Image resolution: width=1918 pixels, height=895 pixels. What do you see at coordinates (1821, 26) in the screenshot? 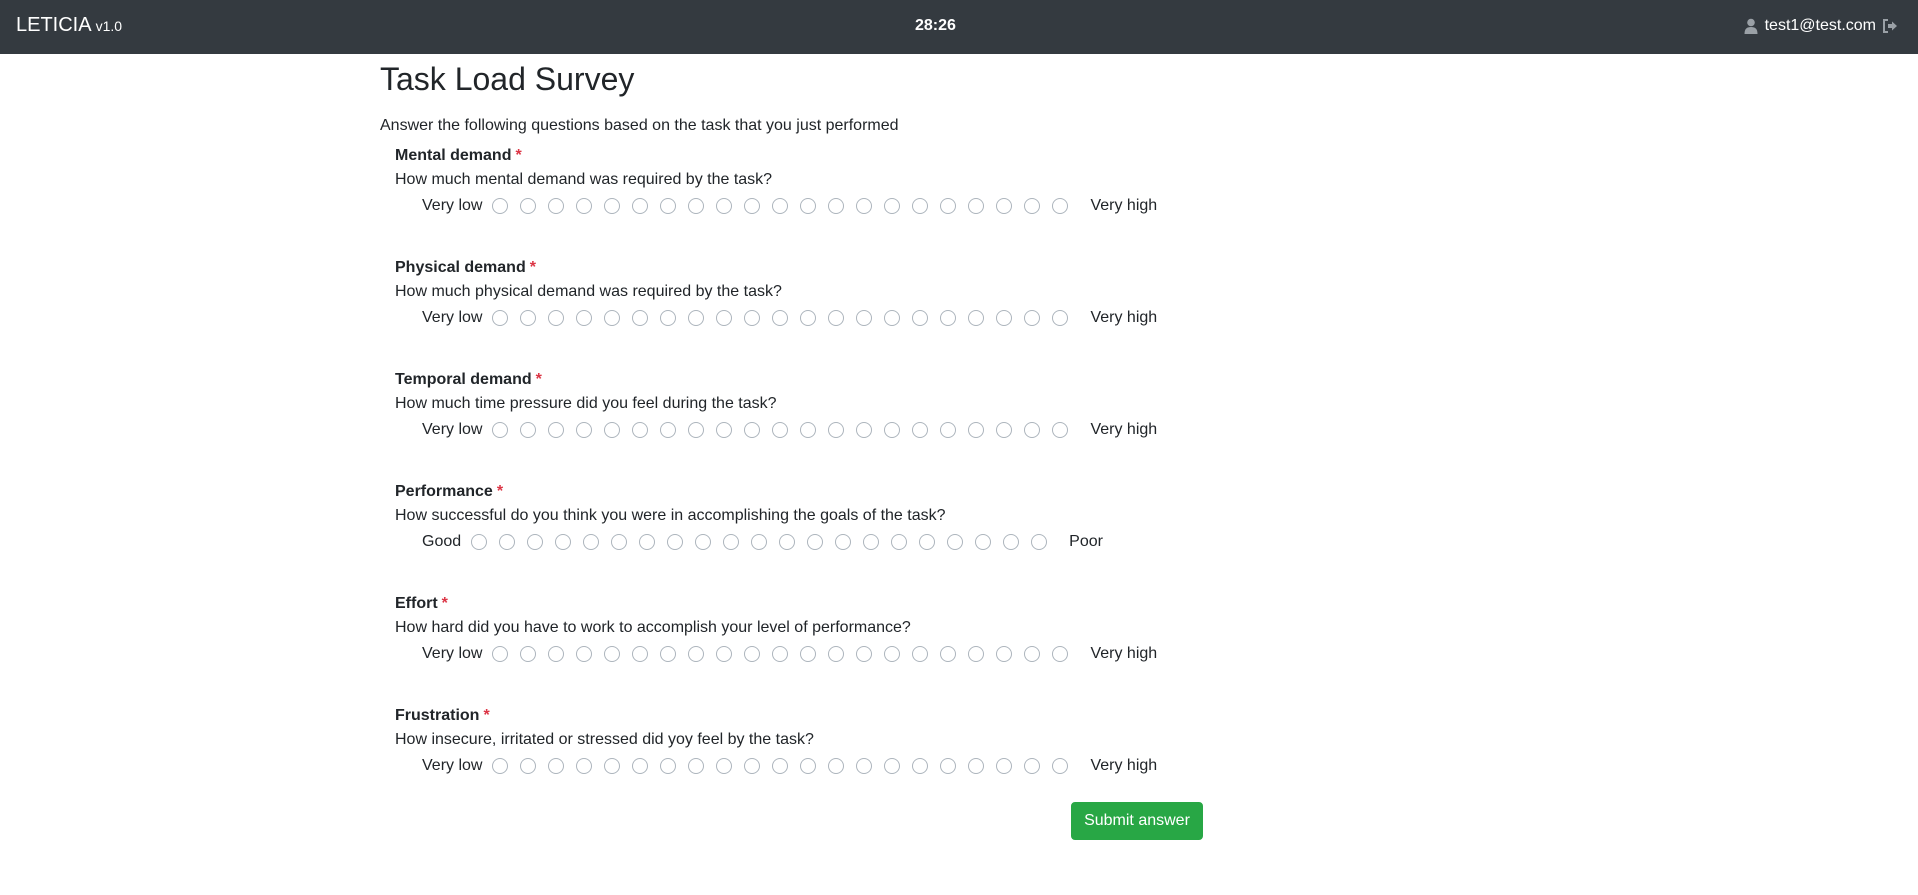
I see `user-menu: test1@test.com` at bounding box center [1821, 26].